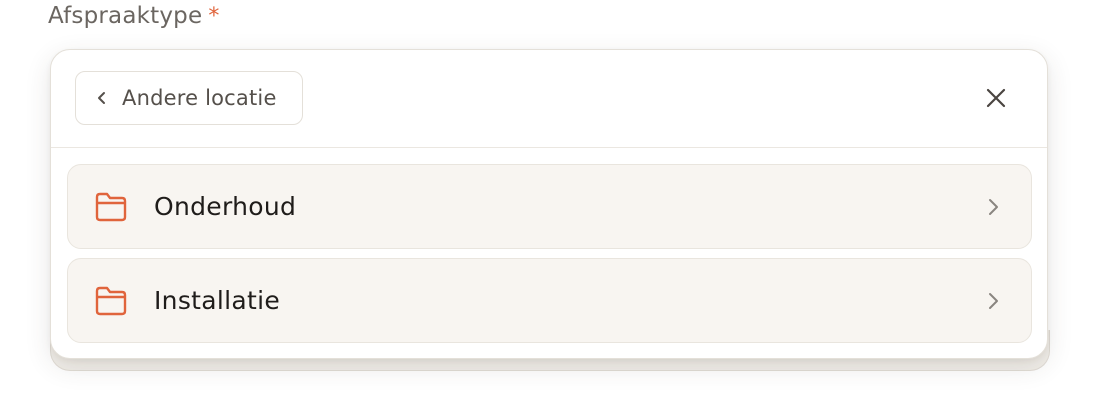 The height and width of the screenshot is (410, 1098). I want to click on close-button, so click(996, 98).